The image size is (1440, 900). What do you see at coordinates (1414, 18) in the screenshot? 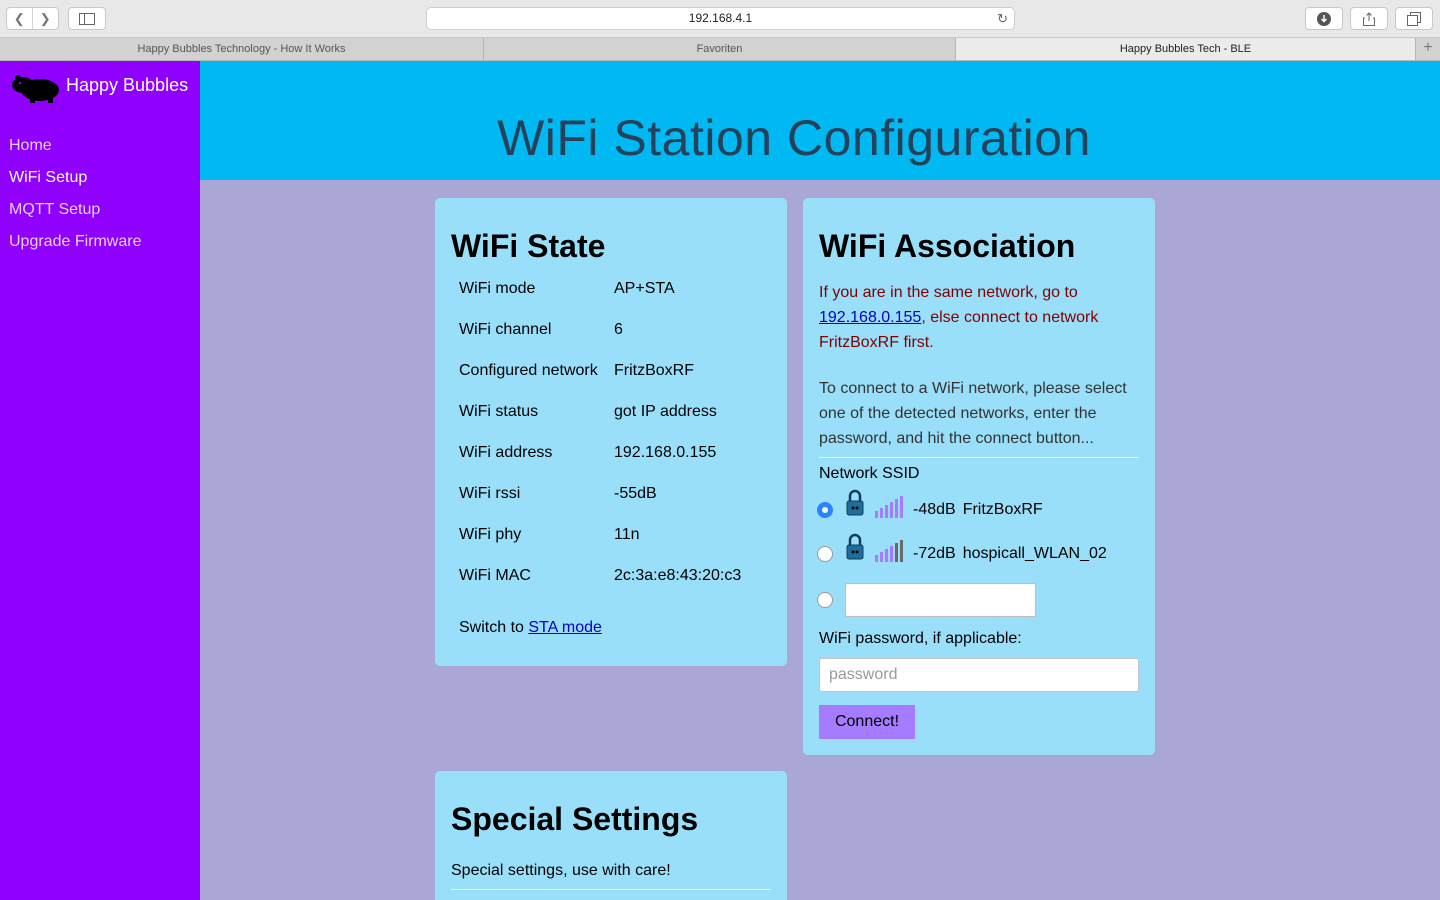
I see `tabs-overview-icon` at bounding box center [1414, 18].